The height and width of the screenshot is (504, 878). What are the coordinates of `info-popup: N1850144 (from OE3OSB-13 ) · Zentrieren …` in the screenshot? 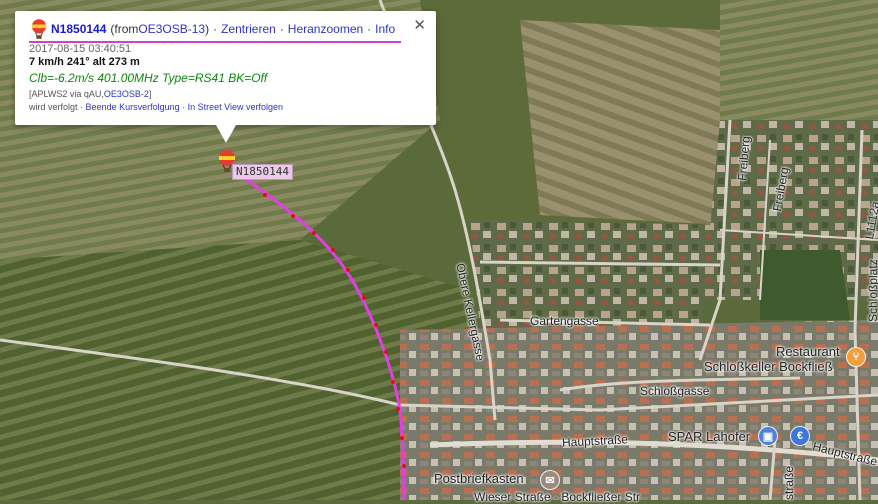 It's located at (225, 68).